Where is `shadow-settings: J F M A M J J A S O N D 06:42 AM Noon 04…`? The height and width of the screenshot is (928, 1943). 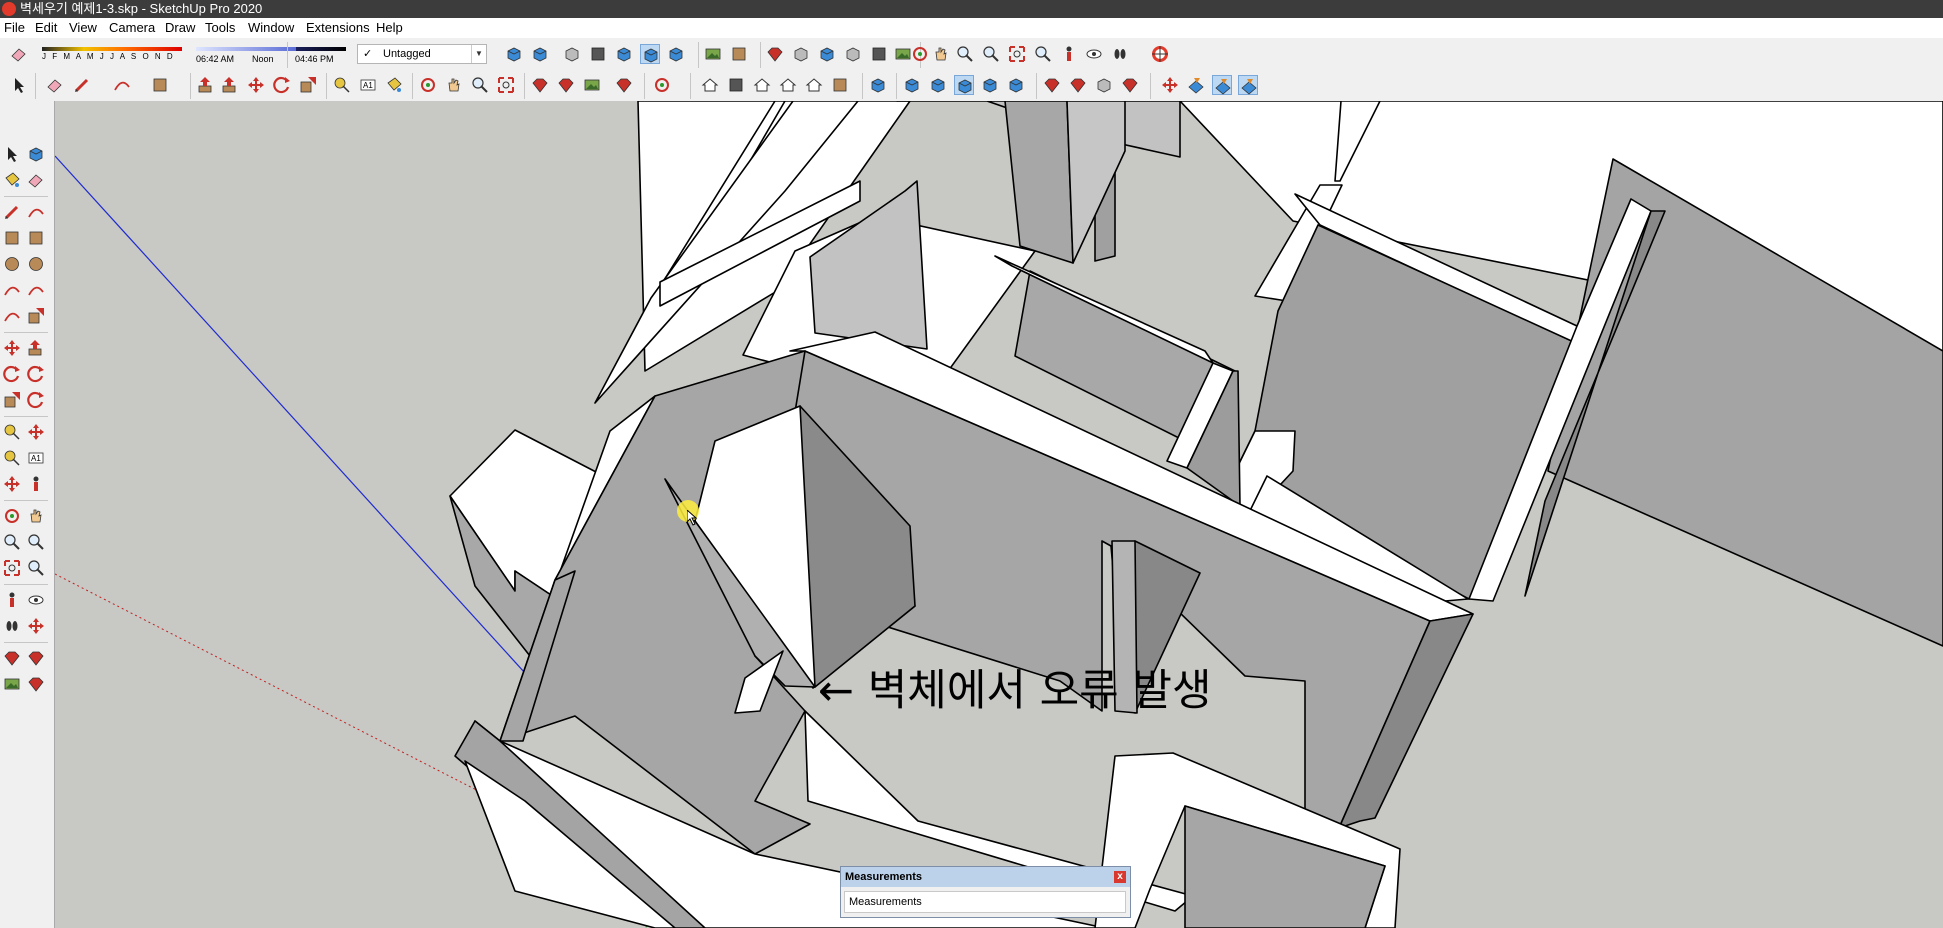
shadow-settings: J F M A M J J A S O N D 06:42 AM Noon 04… is located at coordinates (192, 55).